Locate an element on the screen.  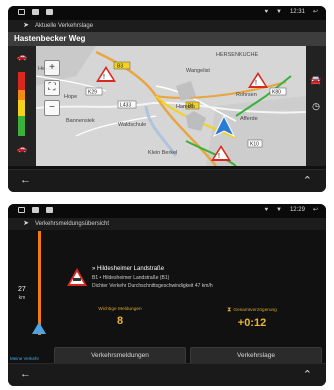
svg-text: L433 is located at coordinates (125, 106).